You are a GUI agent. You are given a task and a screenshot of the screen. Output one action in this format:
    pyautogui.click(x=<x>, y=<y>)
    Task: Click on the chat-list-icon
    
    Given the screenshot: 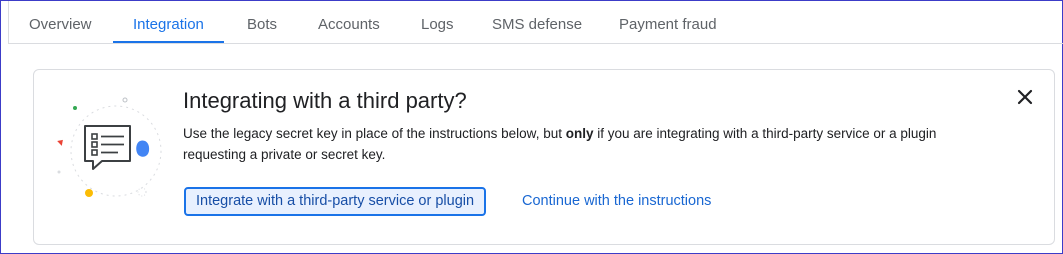 What is the action you would take?
    pyautogui.click(x=107, y=151)
    